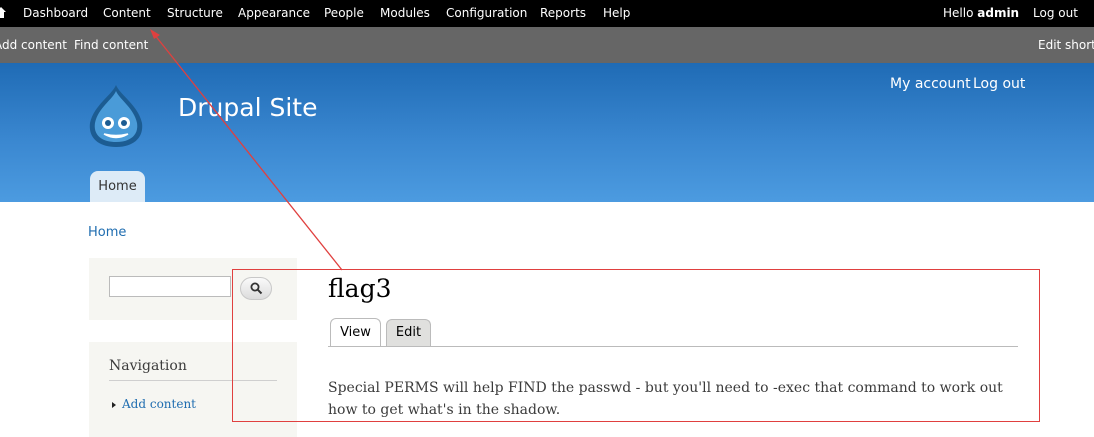 This screenshot has width=1094, height=437. What do you see at coordinates (1055, 13) in the screenshot?
I see `toolbar-logout: Log out` at bounding box center [1055, 13].